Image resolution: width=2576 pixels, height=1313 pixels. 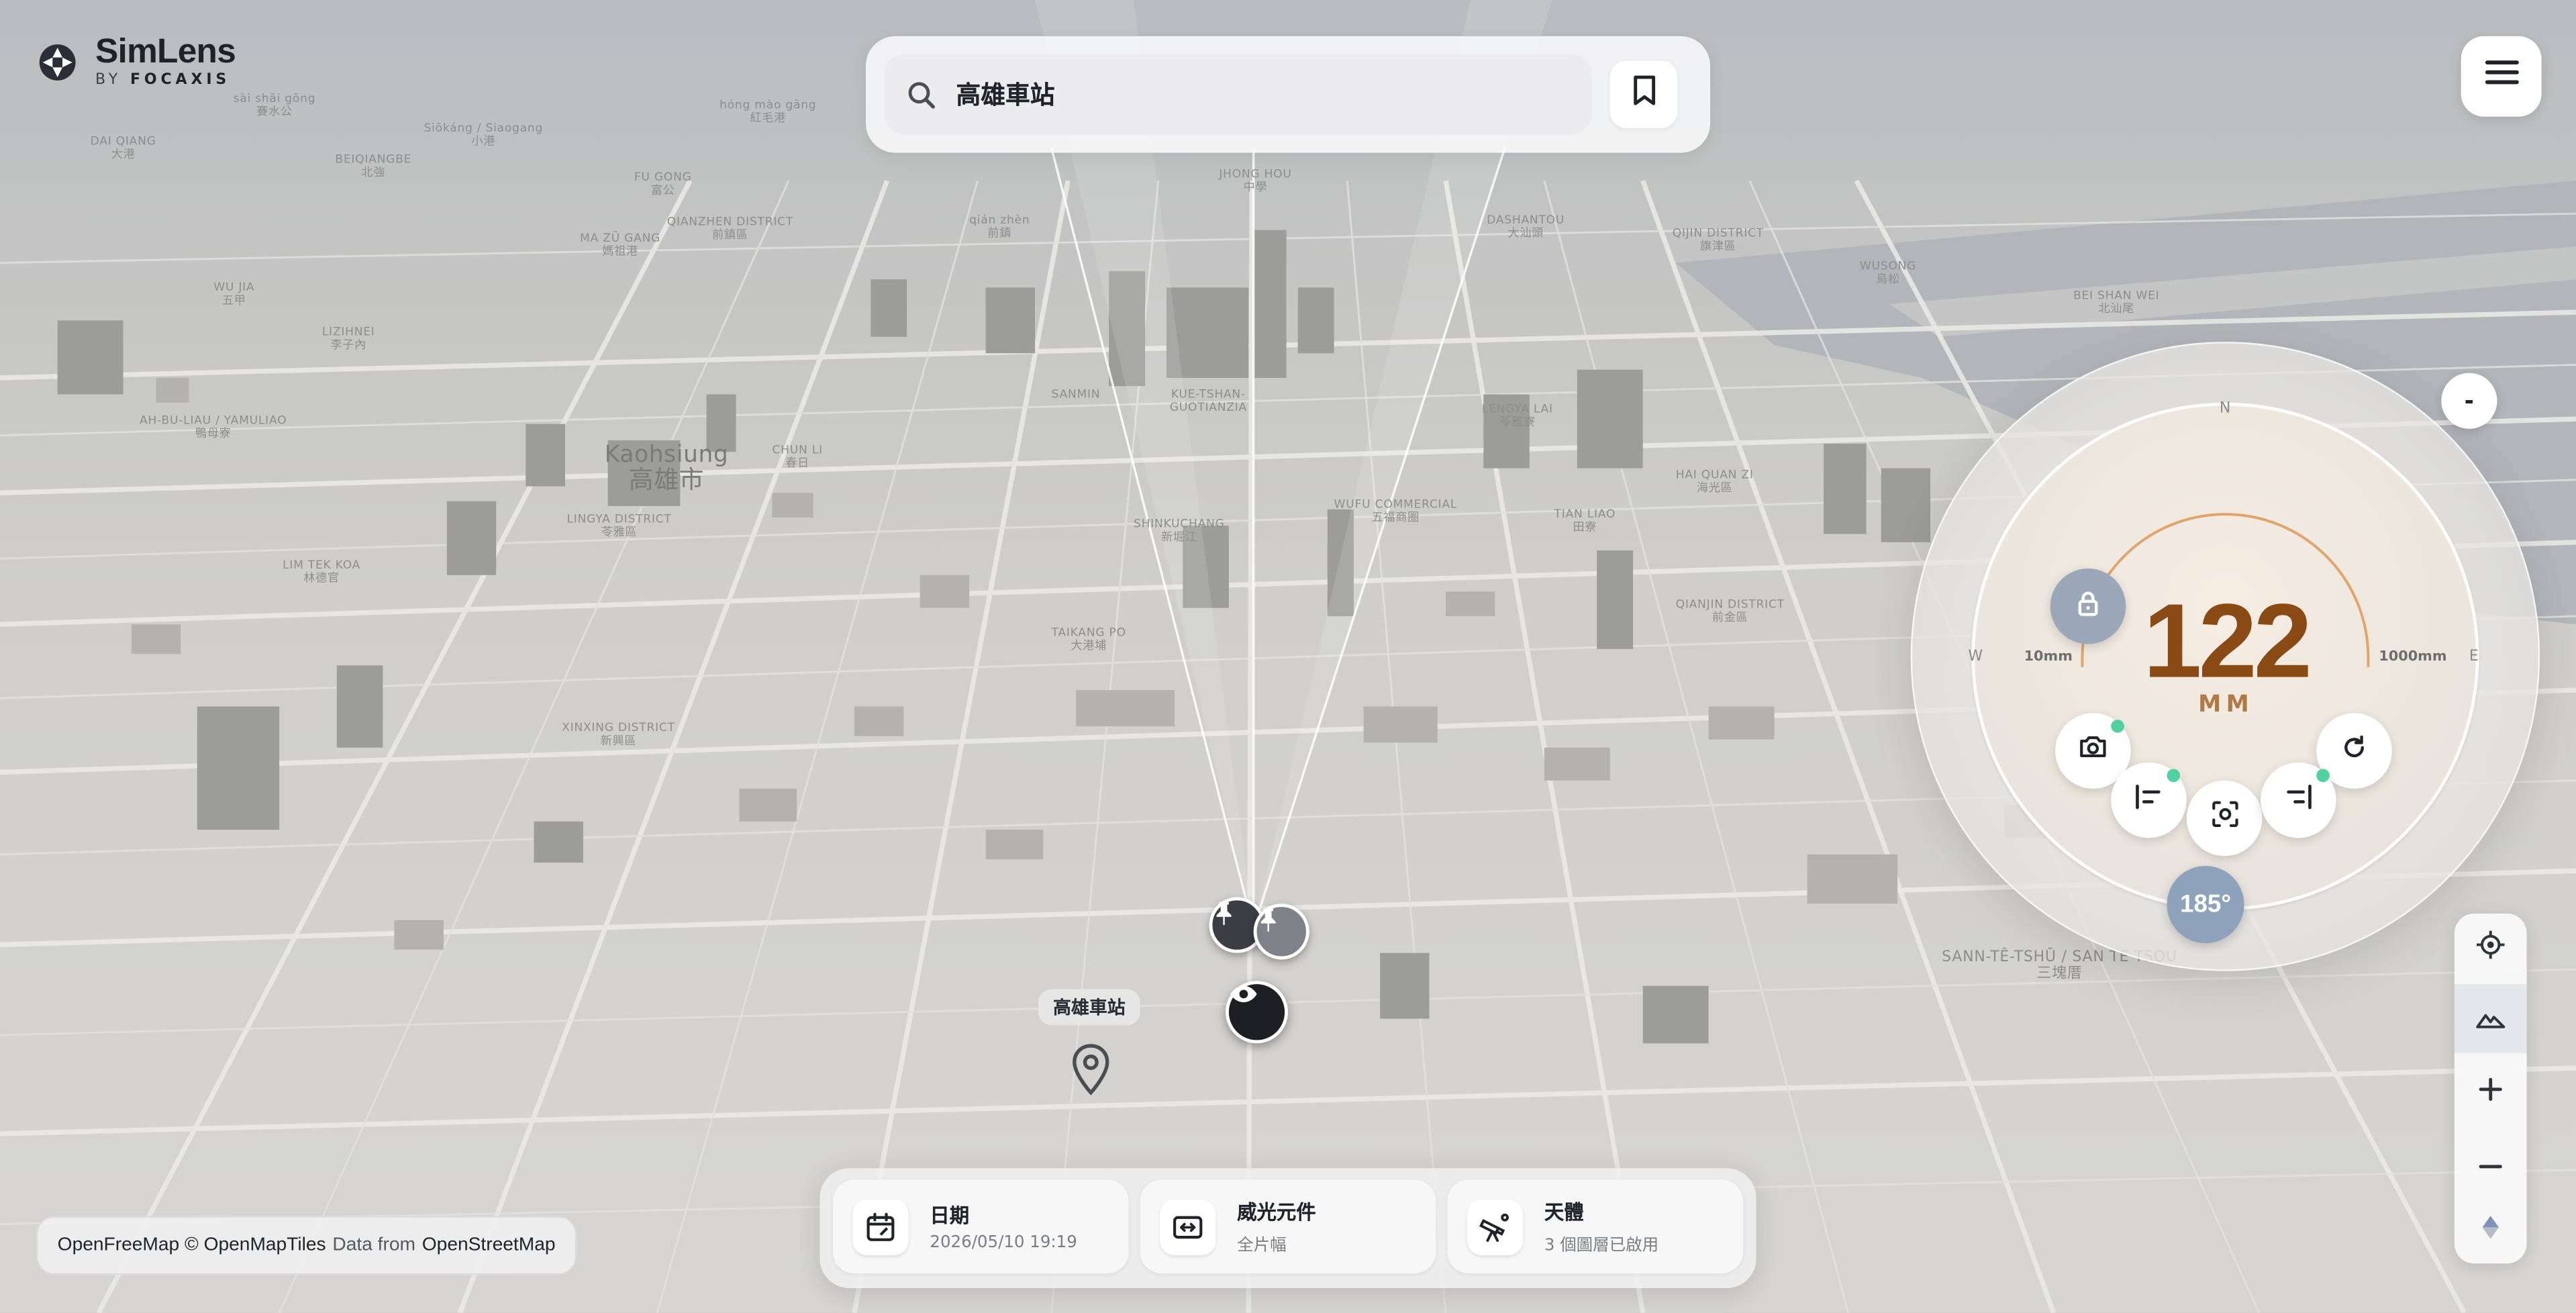 What do you see at coordinates (2474, 657) in the screenshot?
I see `compass-east: E` at bounding box center [2474, 657].